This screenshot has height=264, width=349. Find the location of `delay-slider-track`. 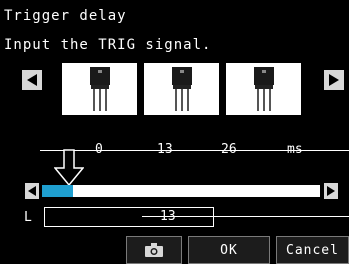

delay-slider-track is located at coordinates (181, 191).